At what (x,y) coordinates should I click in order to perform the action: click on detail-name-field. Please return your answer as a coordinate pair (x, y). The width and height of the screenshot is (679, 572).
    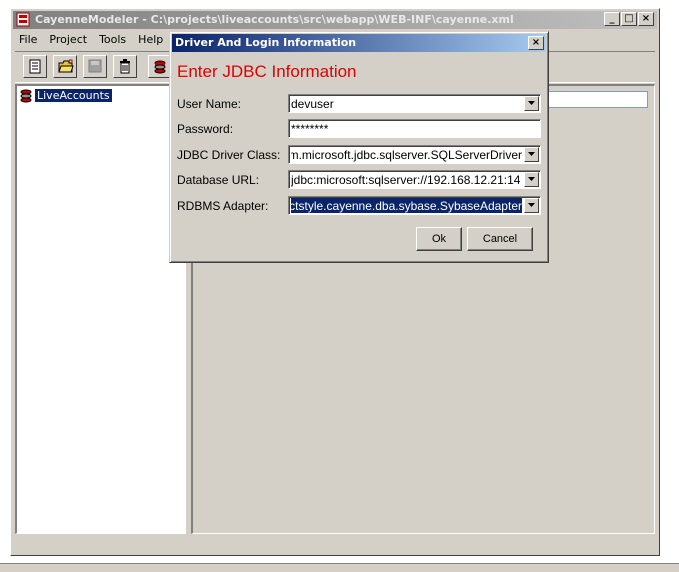
    Looking at the image, I should click on (598, 99).